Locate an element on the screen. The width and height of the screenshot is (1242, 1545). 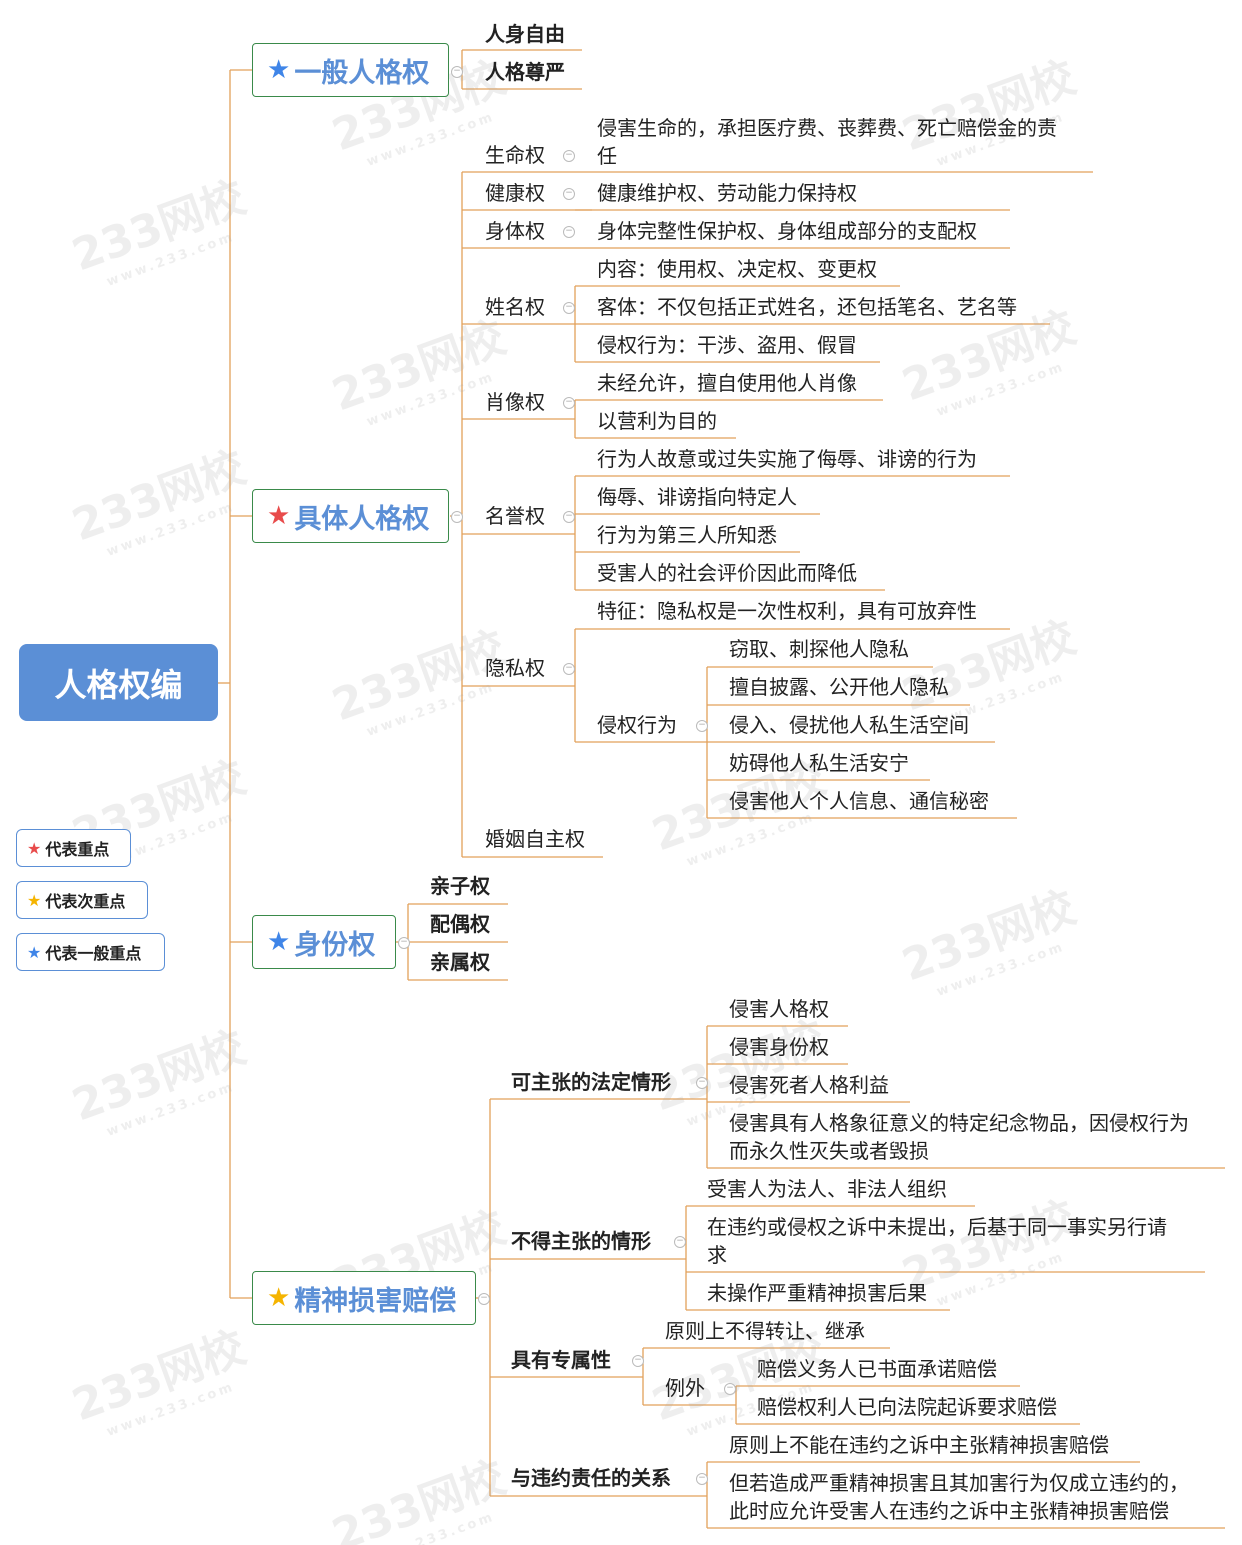
node-body-right: 身体权 is located at coordinates (515, 231).